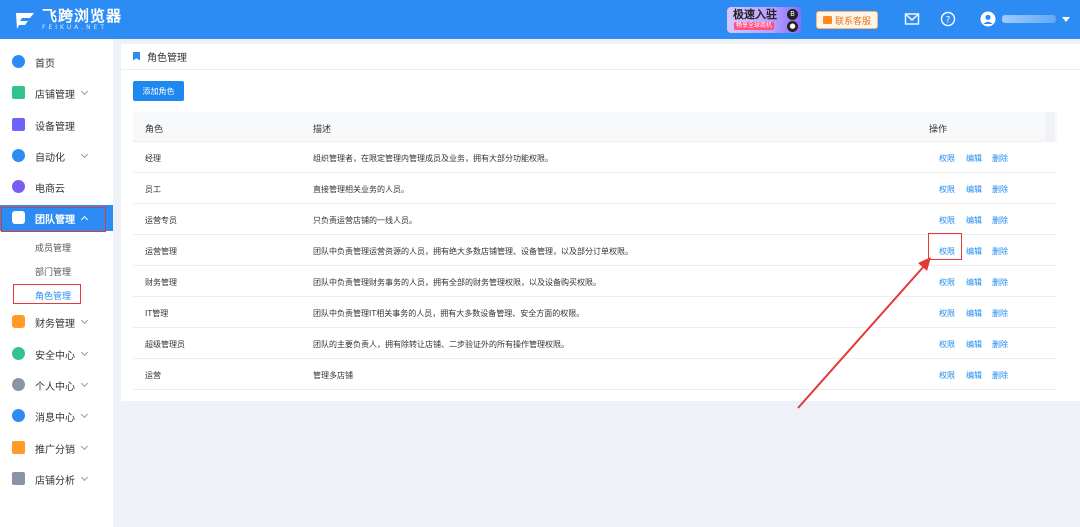  I want to click on column-header-description: 描述, so click(322, 130).